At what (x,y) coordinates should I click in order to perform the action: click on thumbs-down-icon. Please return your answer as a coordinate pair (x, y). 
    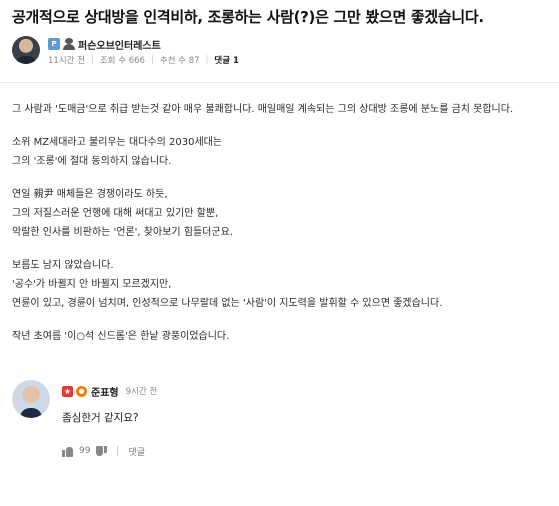
    Looking at the image, I should click on (101, 451).